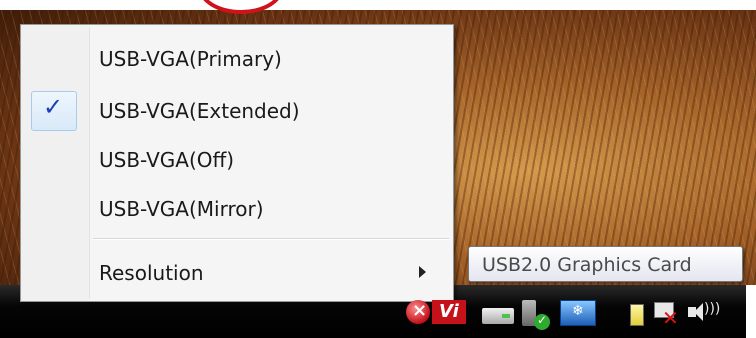  What do you see at coordinates (53, 107) in the screenshot?
I see `checkmark-icon: ✓` at bounding box center [53, 107].